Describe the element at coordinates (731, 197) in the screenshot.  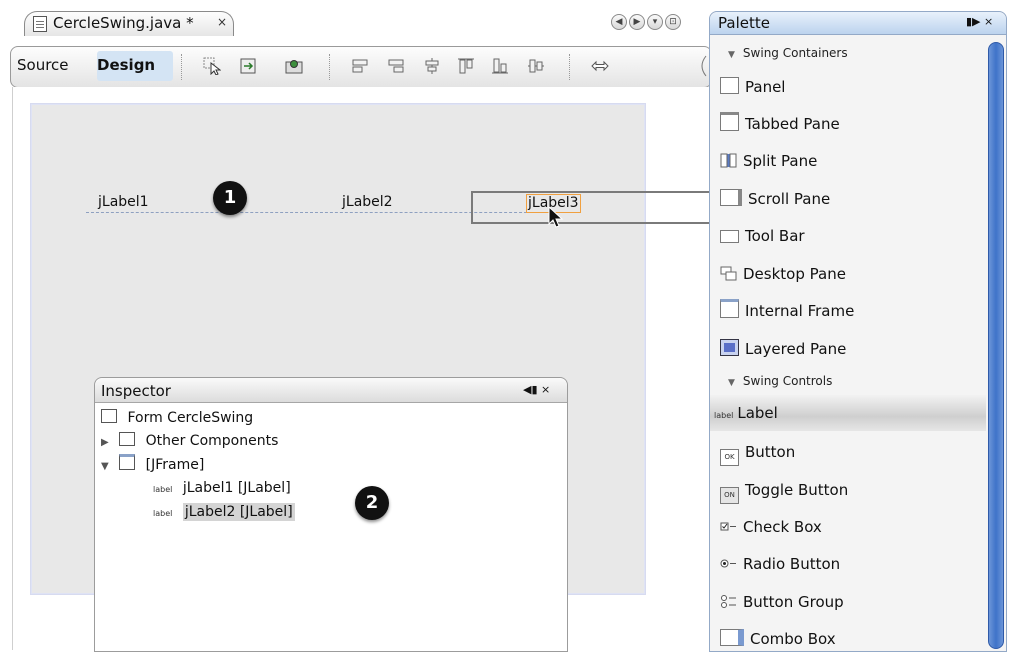
I see `scroll-pane-icon` at that location.